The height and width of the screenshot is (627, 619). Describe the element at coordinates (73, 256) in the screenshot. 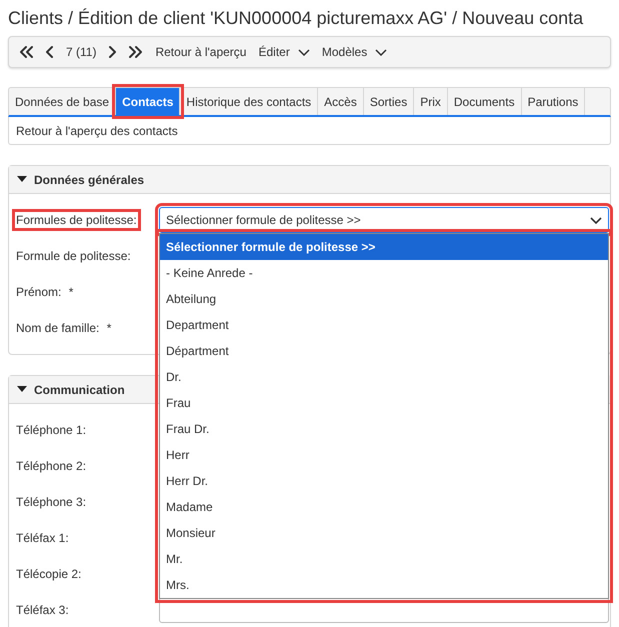

I see `field-label: Formule de politesse:` at that location.